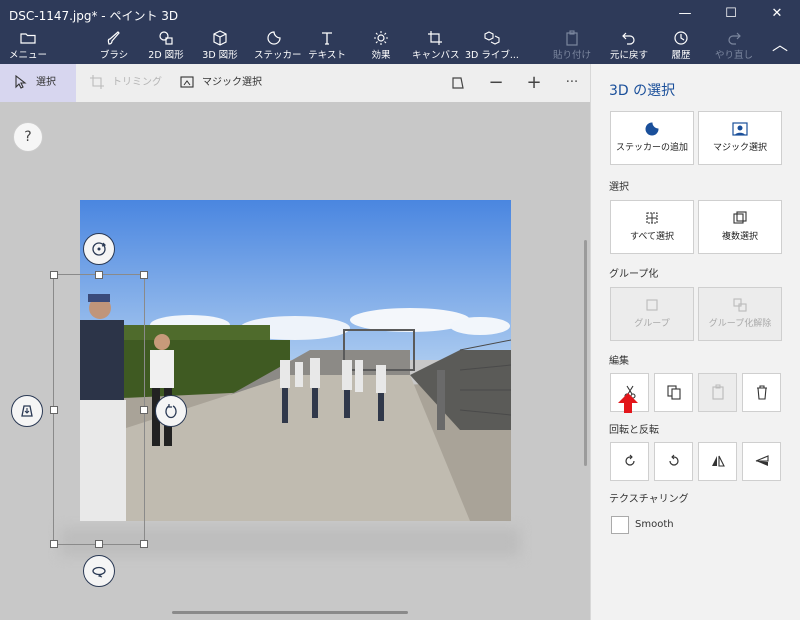 The image size is (800, 620). What do you see at coordinates (54, 544) in the screenshot?
I see `resize-handle-bottom-left` at bounding box center [54, 544].